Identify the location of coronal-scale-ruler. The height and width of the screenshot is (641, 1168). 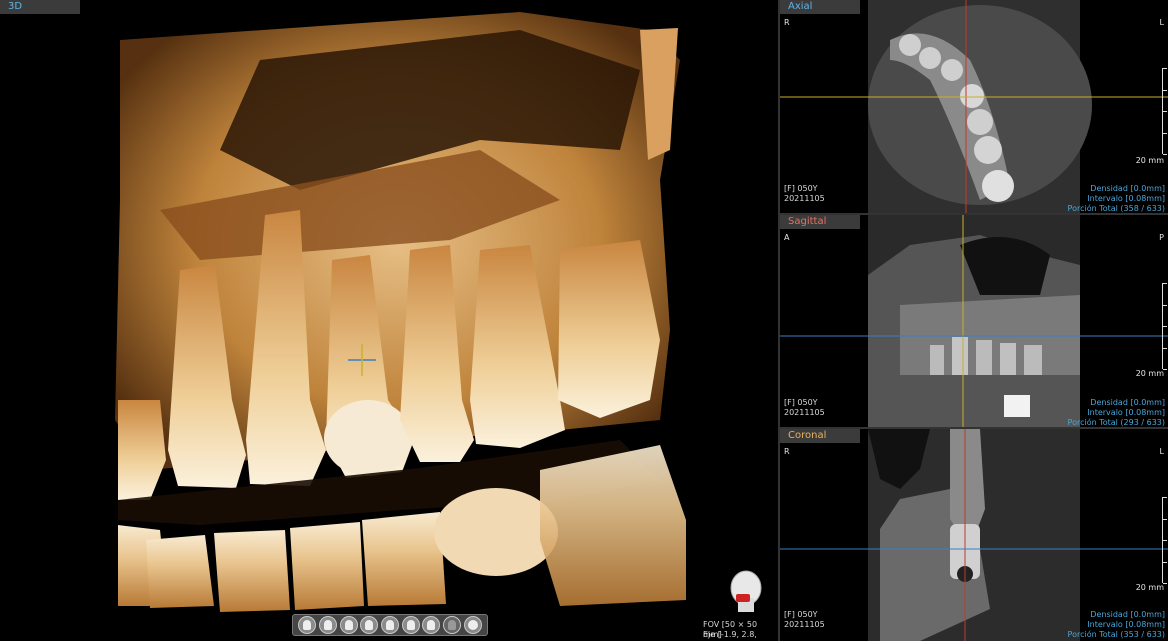
(1164, 540).